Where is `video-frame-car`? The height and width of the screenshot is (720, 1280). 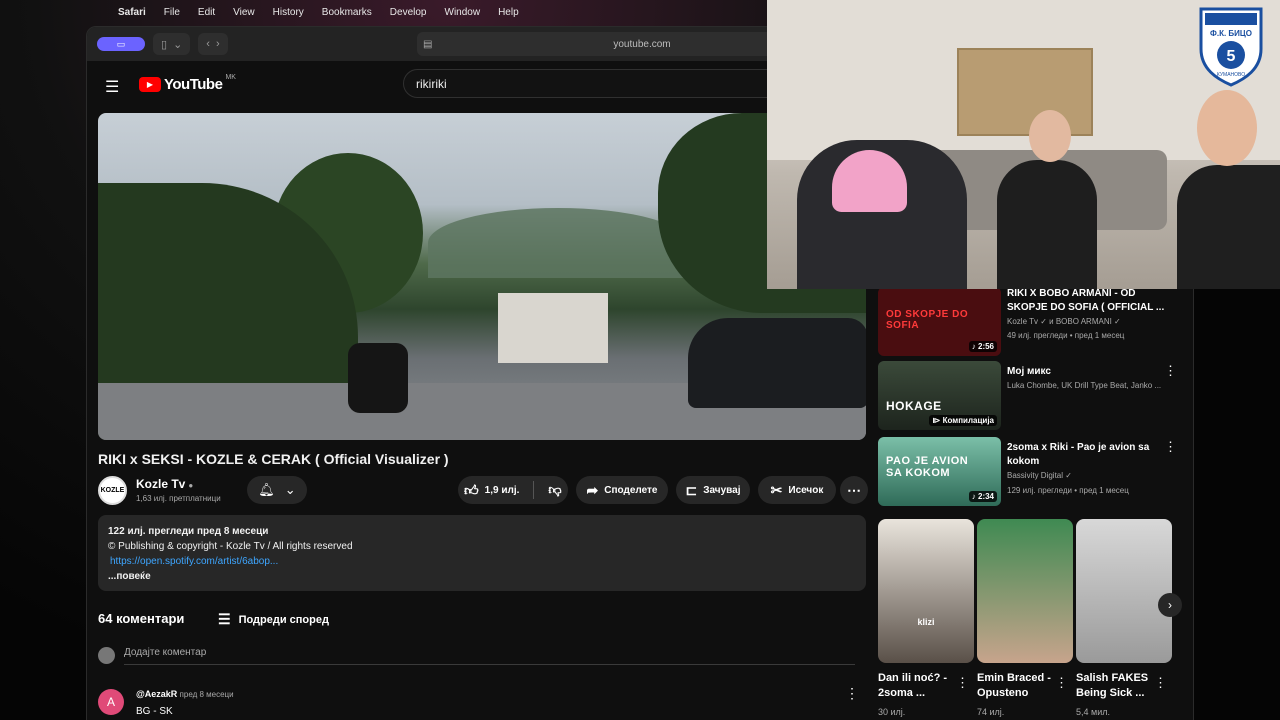 video-frame-car is located at coordinates (777, 363).